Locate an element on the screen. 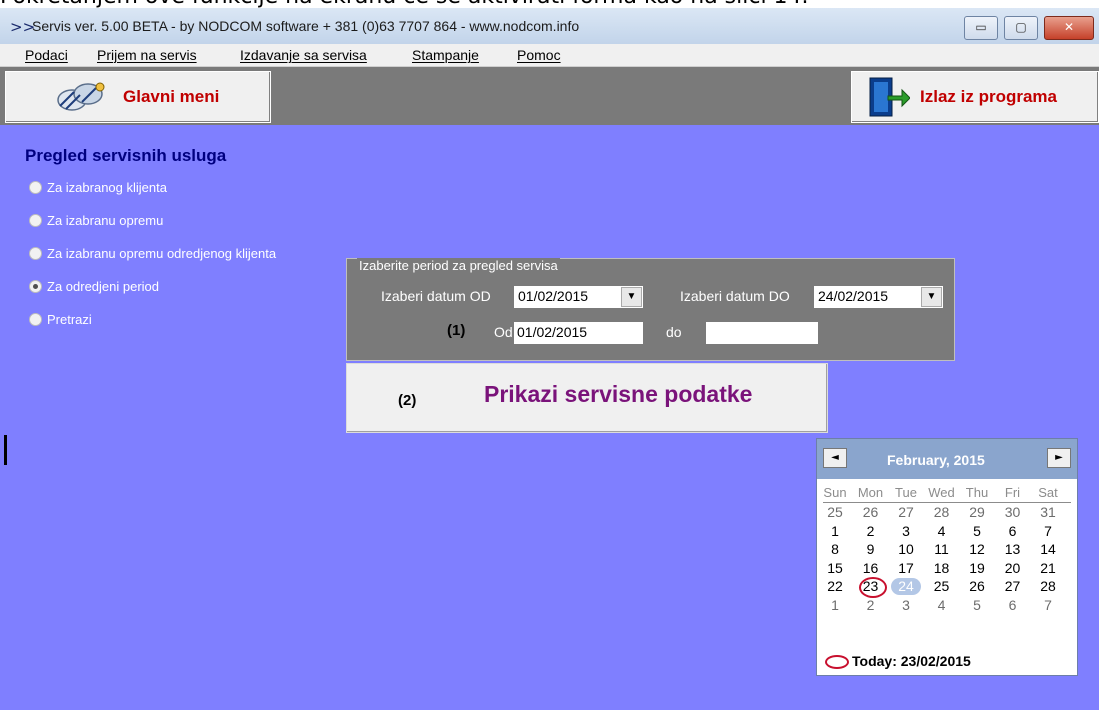 The width and height of the screenshot is (1099, 710). close-button: ✕ is located at coordinates (1069, 28).